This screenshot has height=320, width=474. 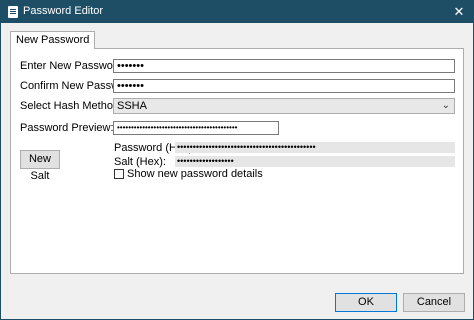 What do you see at coordinates (119, 174) in the screenshot?
I see `show-details-checkbox` at bounding box center [119, 174].